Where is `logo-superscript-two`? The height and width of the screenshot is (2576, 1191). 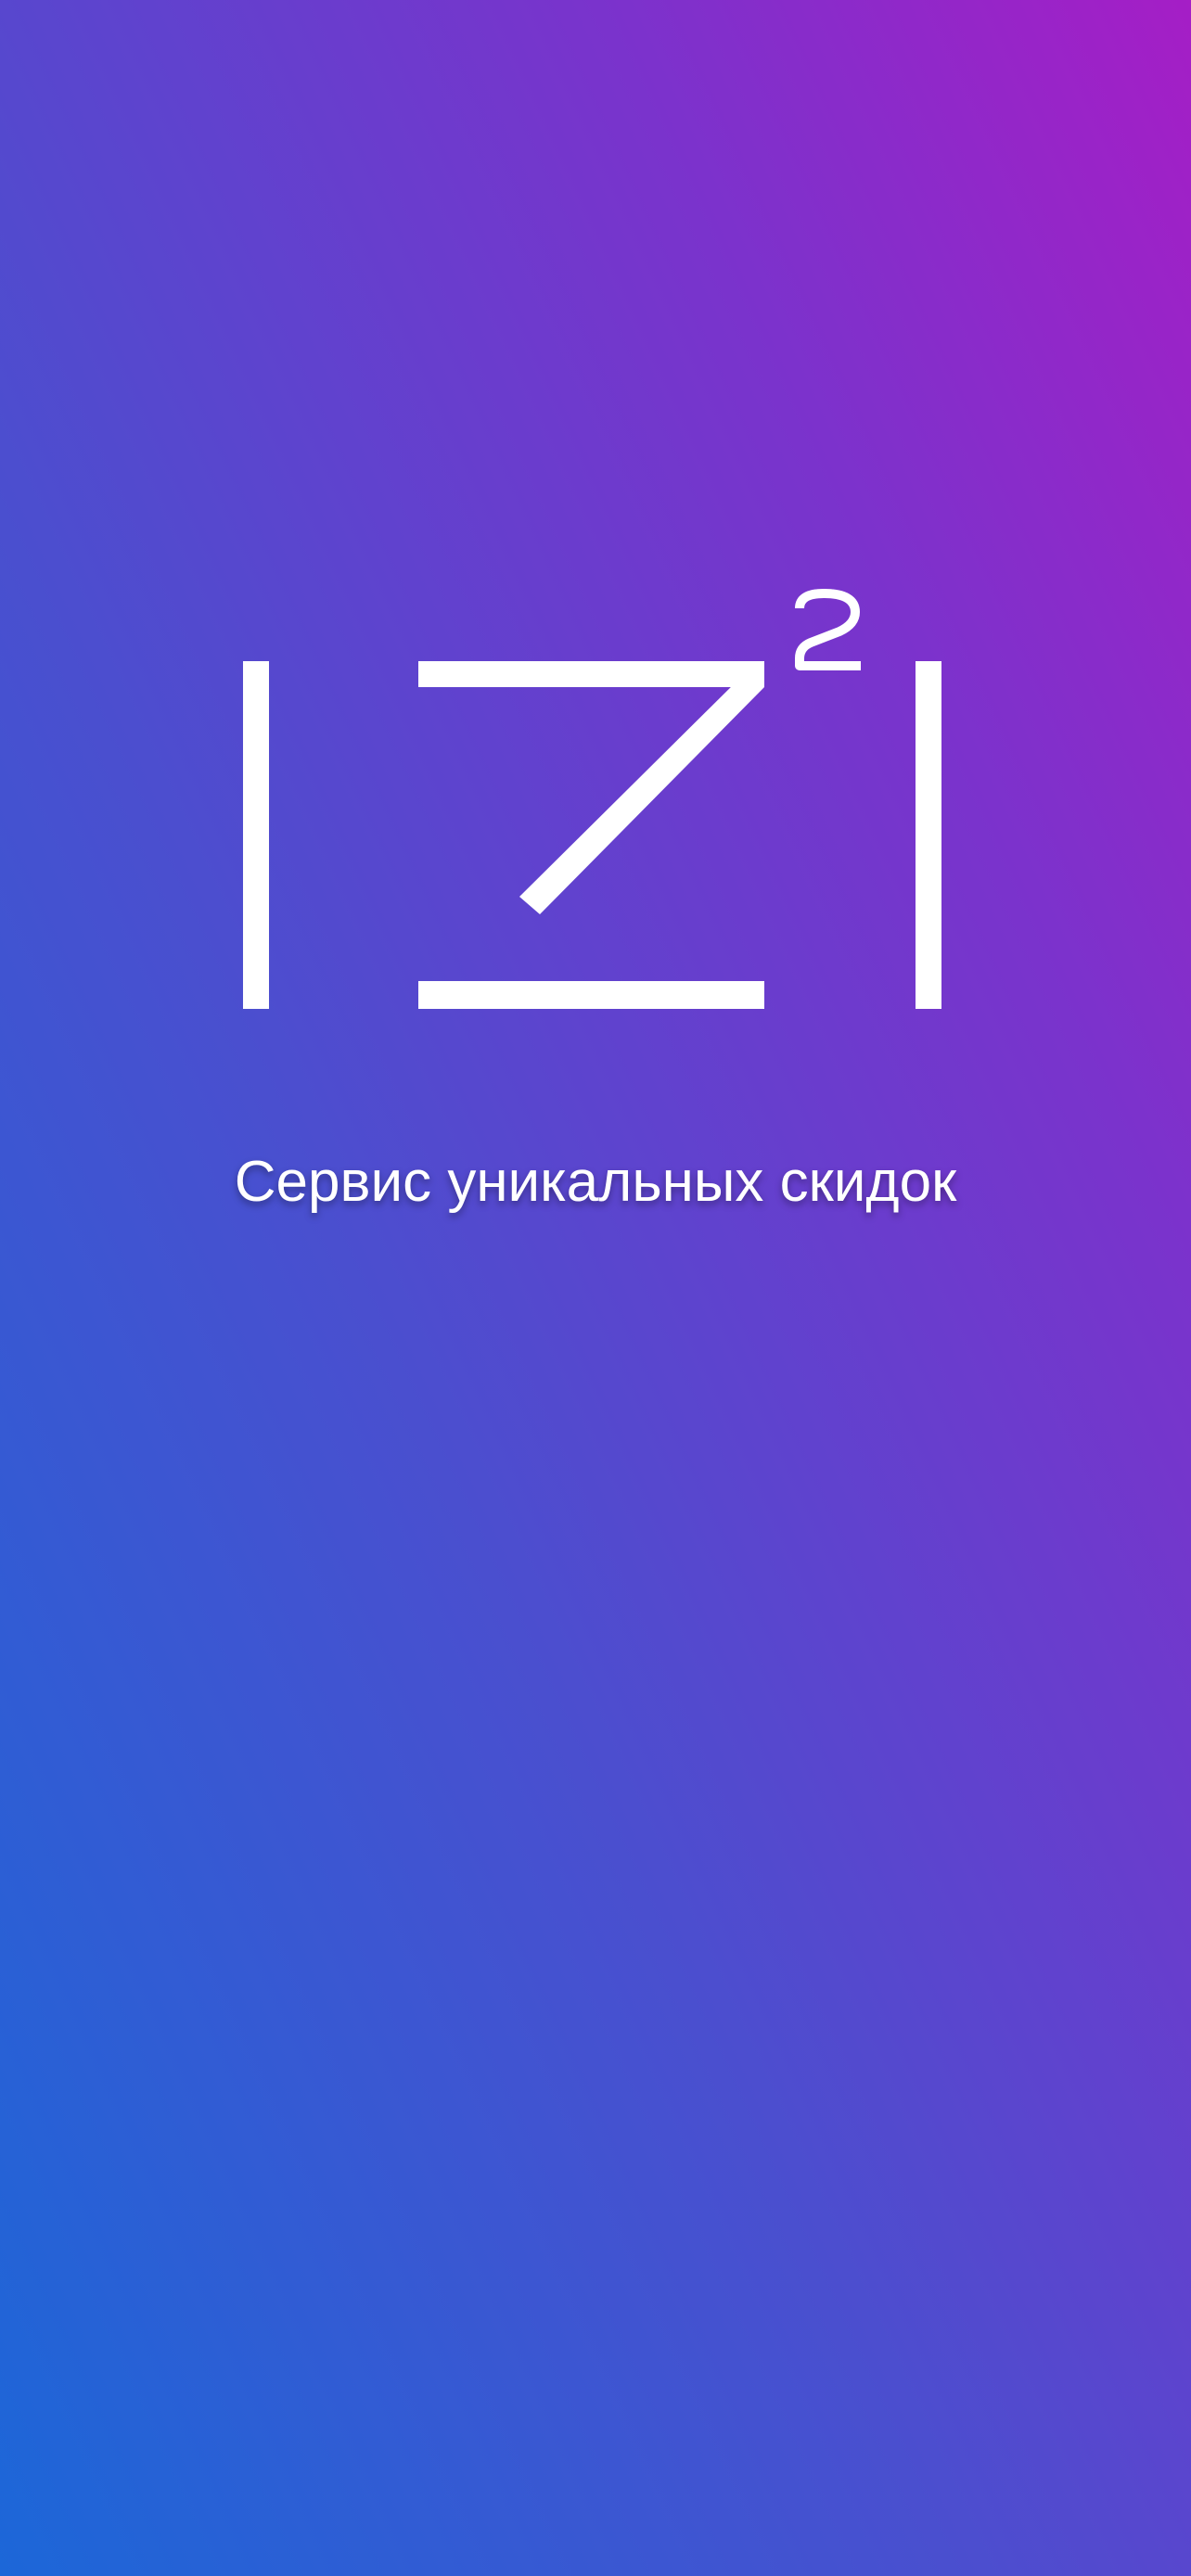 logo-superscript-two is located at coordinates (828, 629).